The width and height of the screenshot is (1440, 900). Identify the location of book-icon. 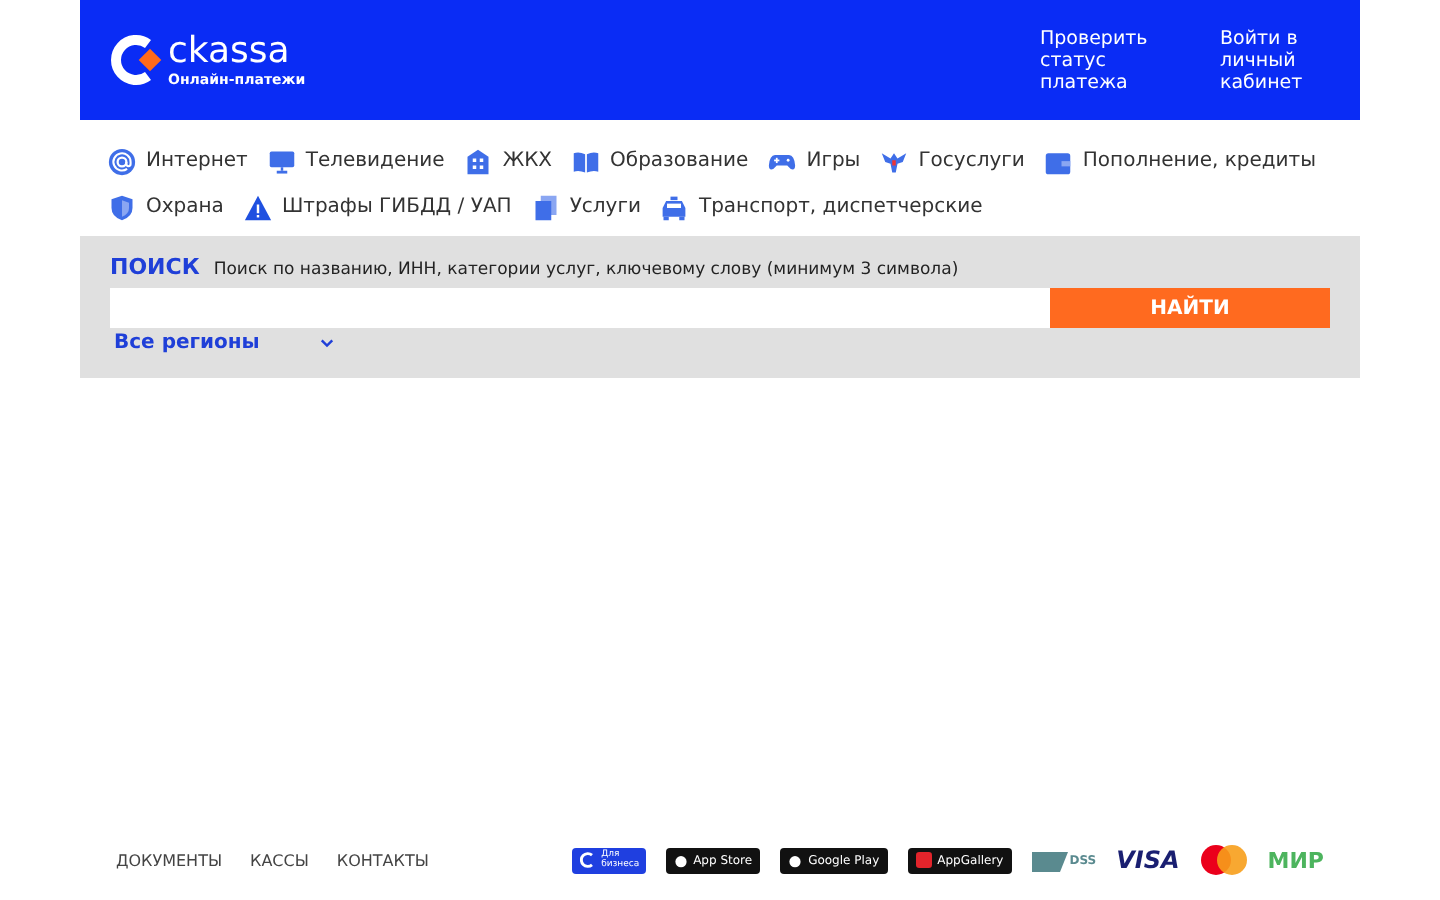
(586, 161).